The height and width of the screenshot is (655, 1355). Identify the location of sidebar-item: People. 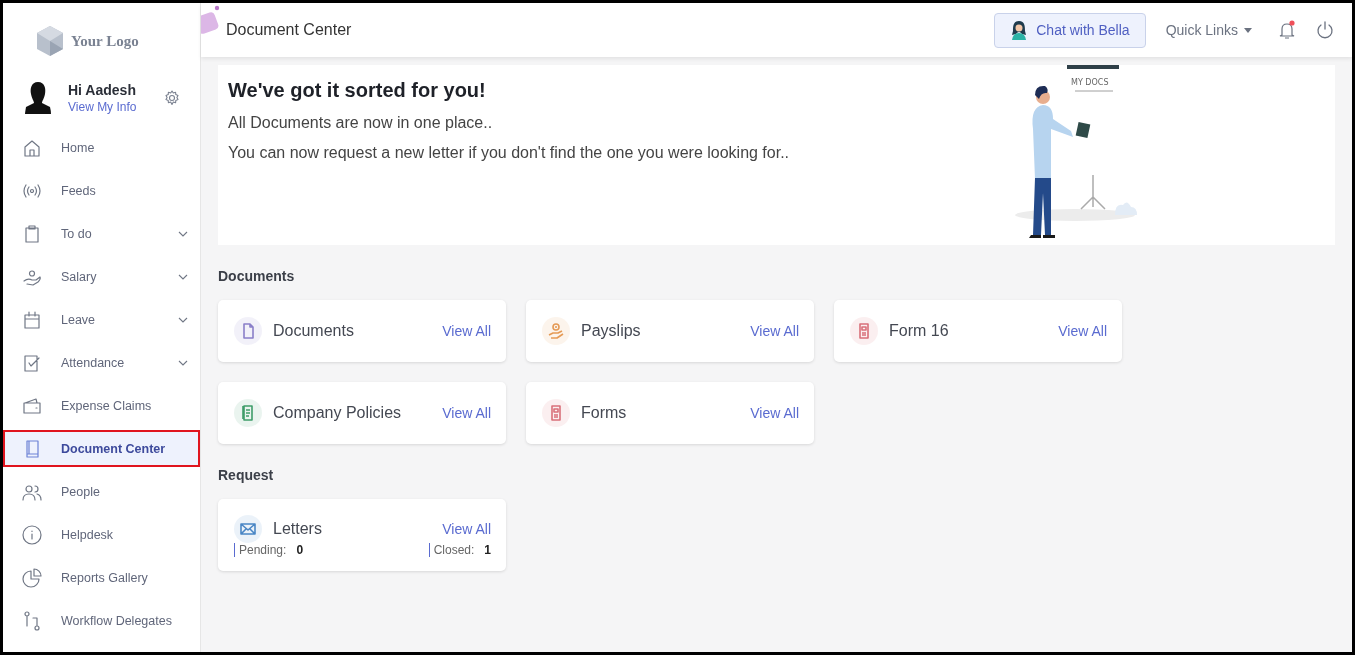
(101, 491).